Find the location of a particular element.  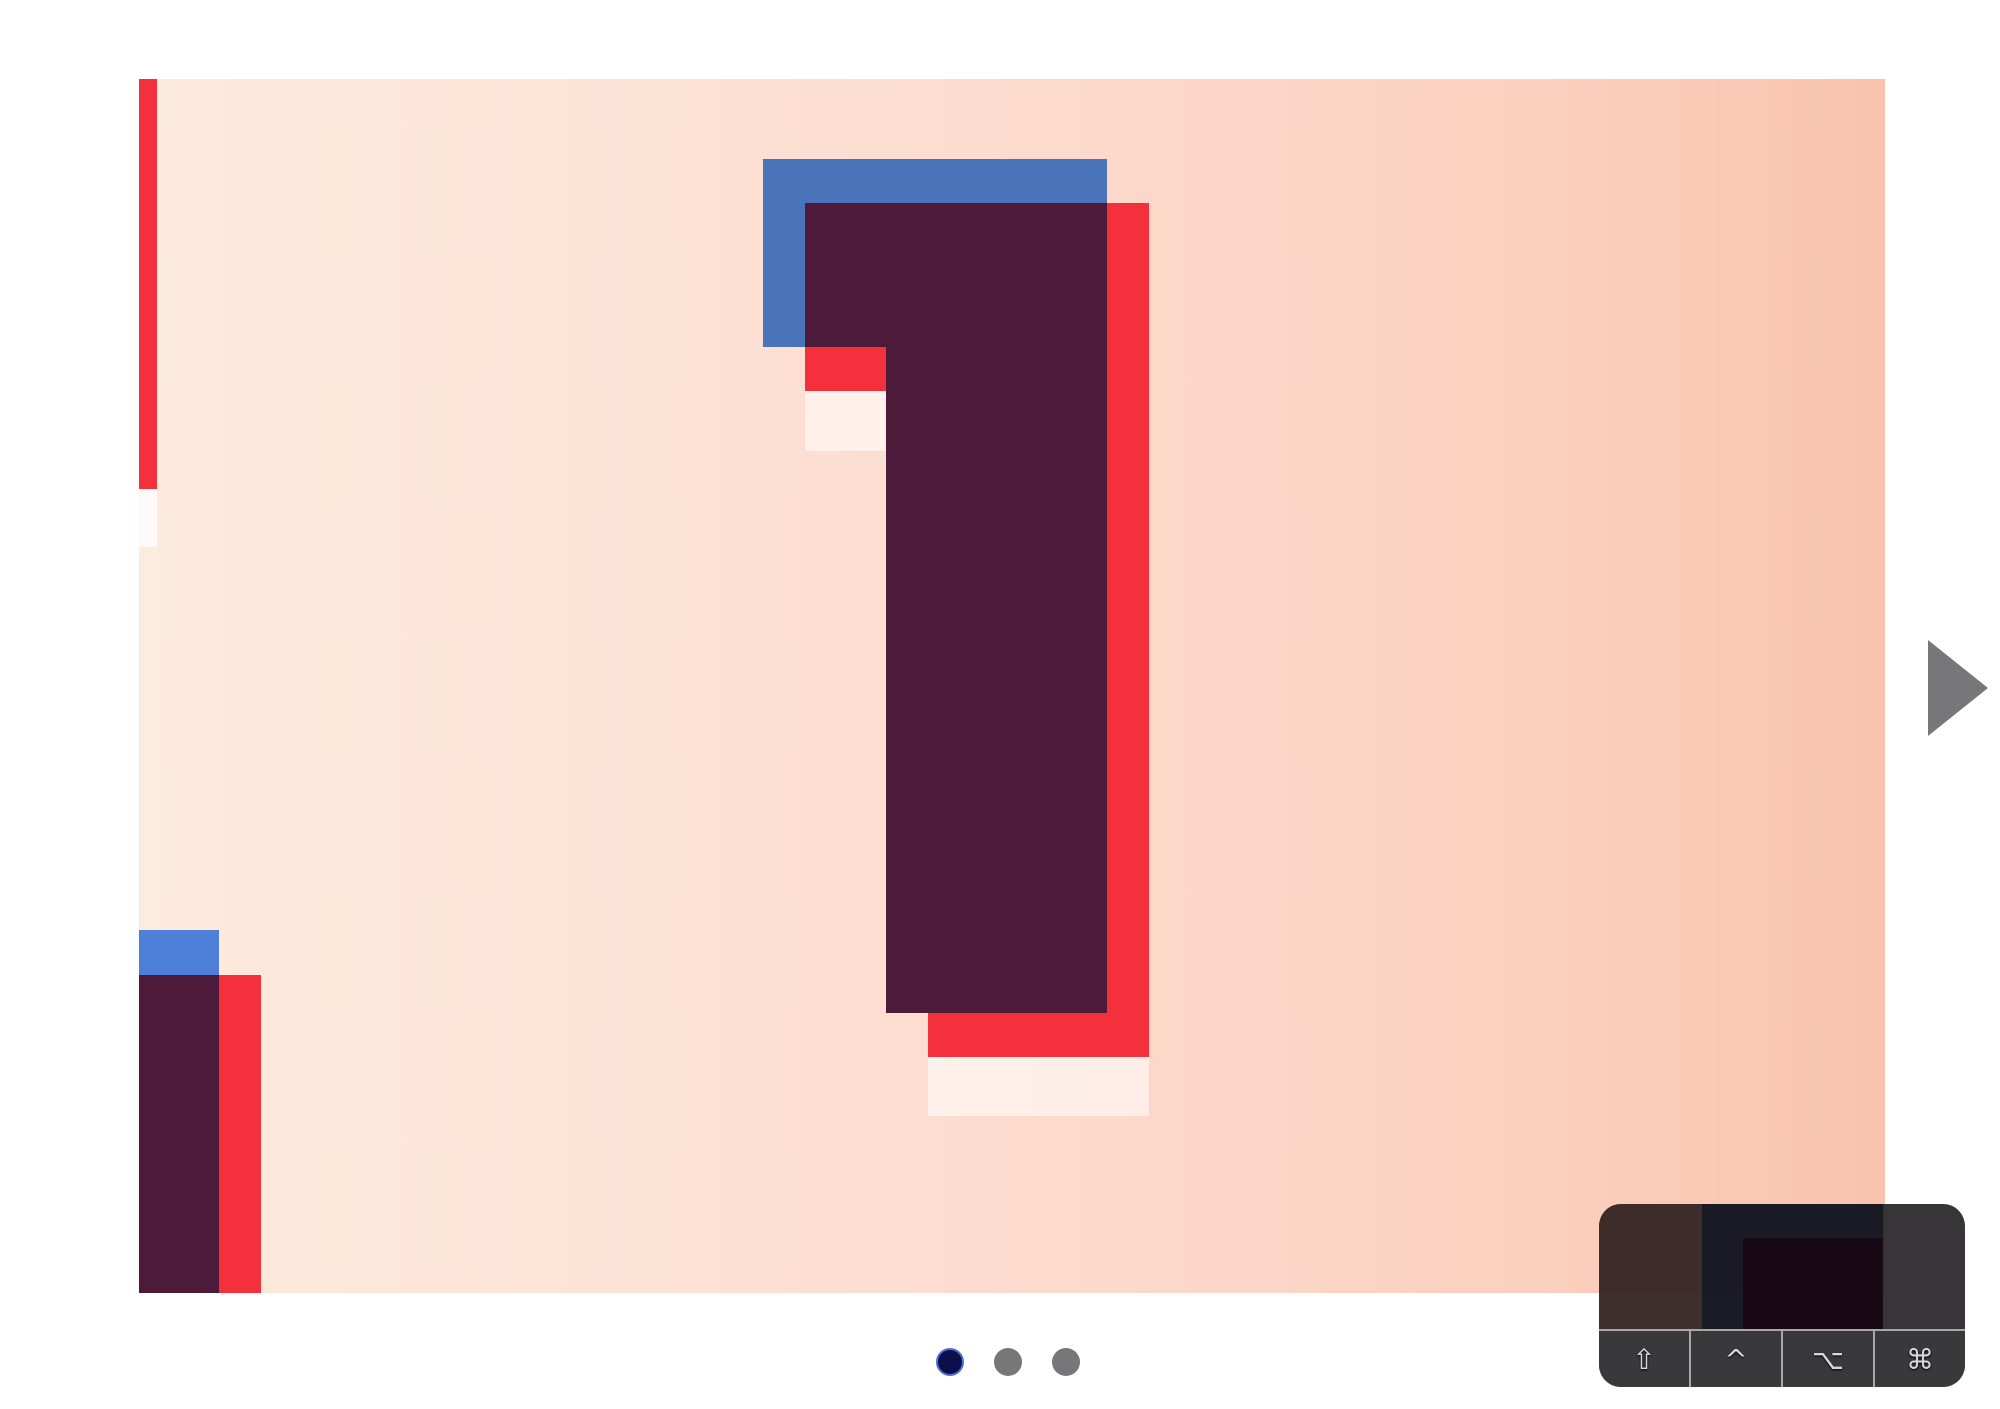

glyph-highlight-base is located at coordinates (1038, 1086).